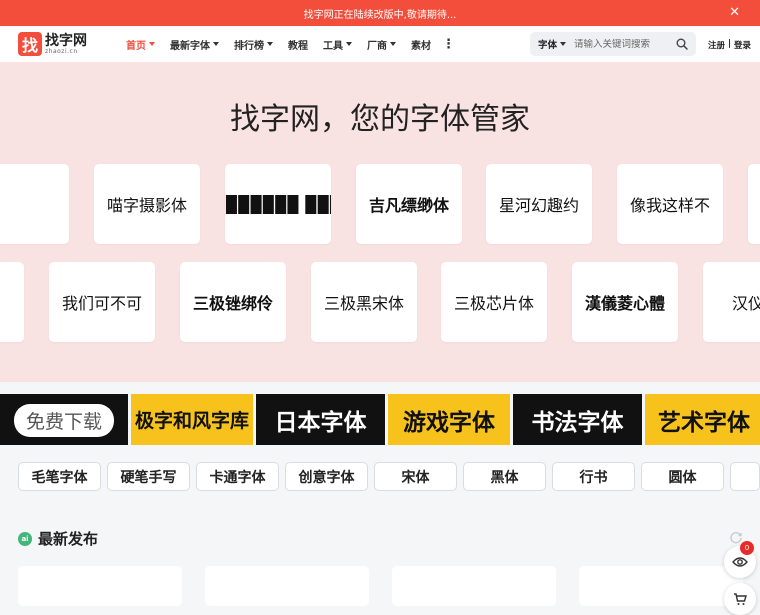  What do you see at coordinates (745, 476) in the screenshot?
I see `style-chip` at bounding box center [745, 476].